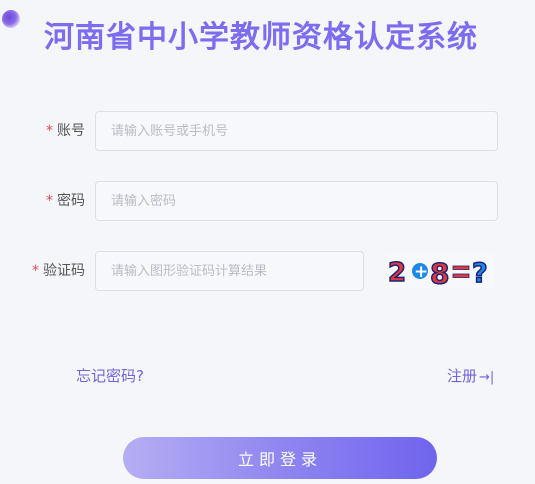 This screenshot has height=484, width=535. What do you see at coordinates (397, 273) in the screenshot?
I see `svg-text: 2` at bounding box center [397, 273].